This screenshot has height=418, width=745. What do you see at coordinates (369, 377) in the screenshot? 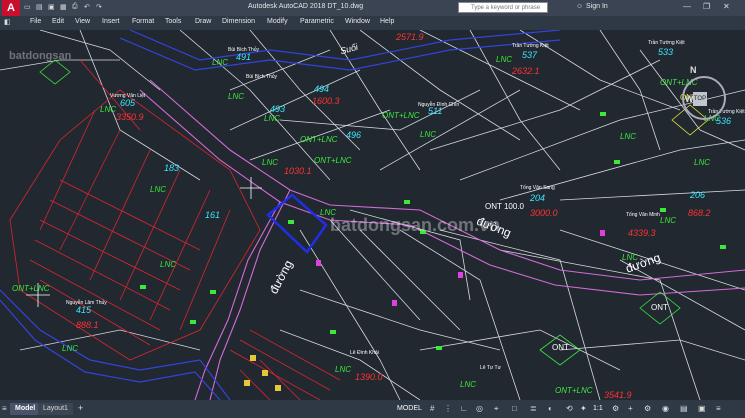
I see `parcel-area: 1390.0` at bounding box center [369, 377].